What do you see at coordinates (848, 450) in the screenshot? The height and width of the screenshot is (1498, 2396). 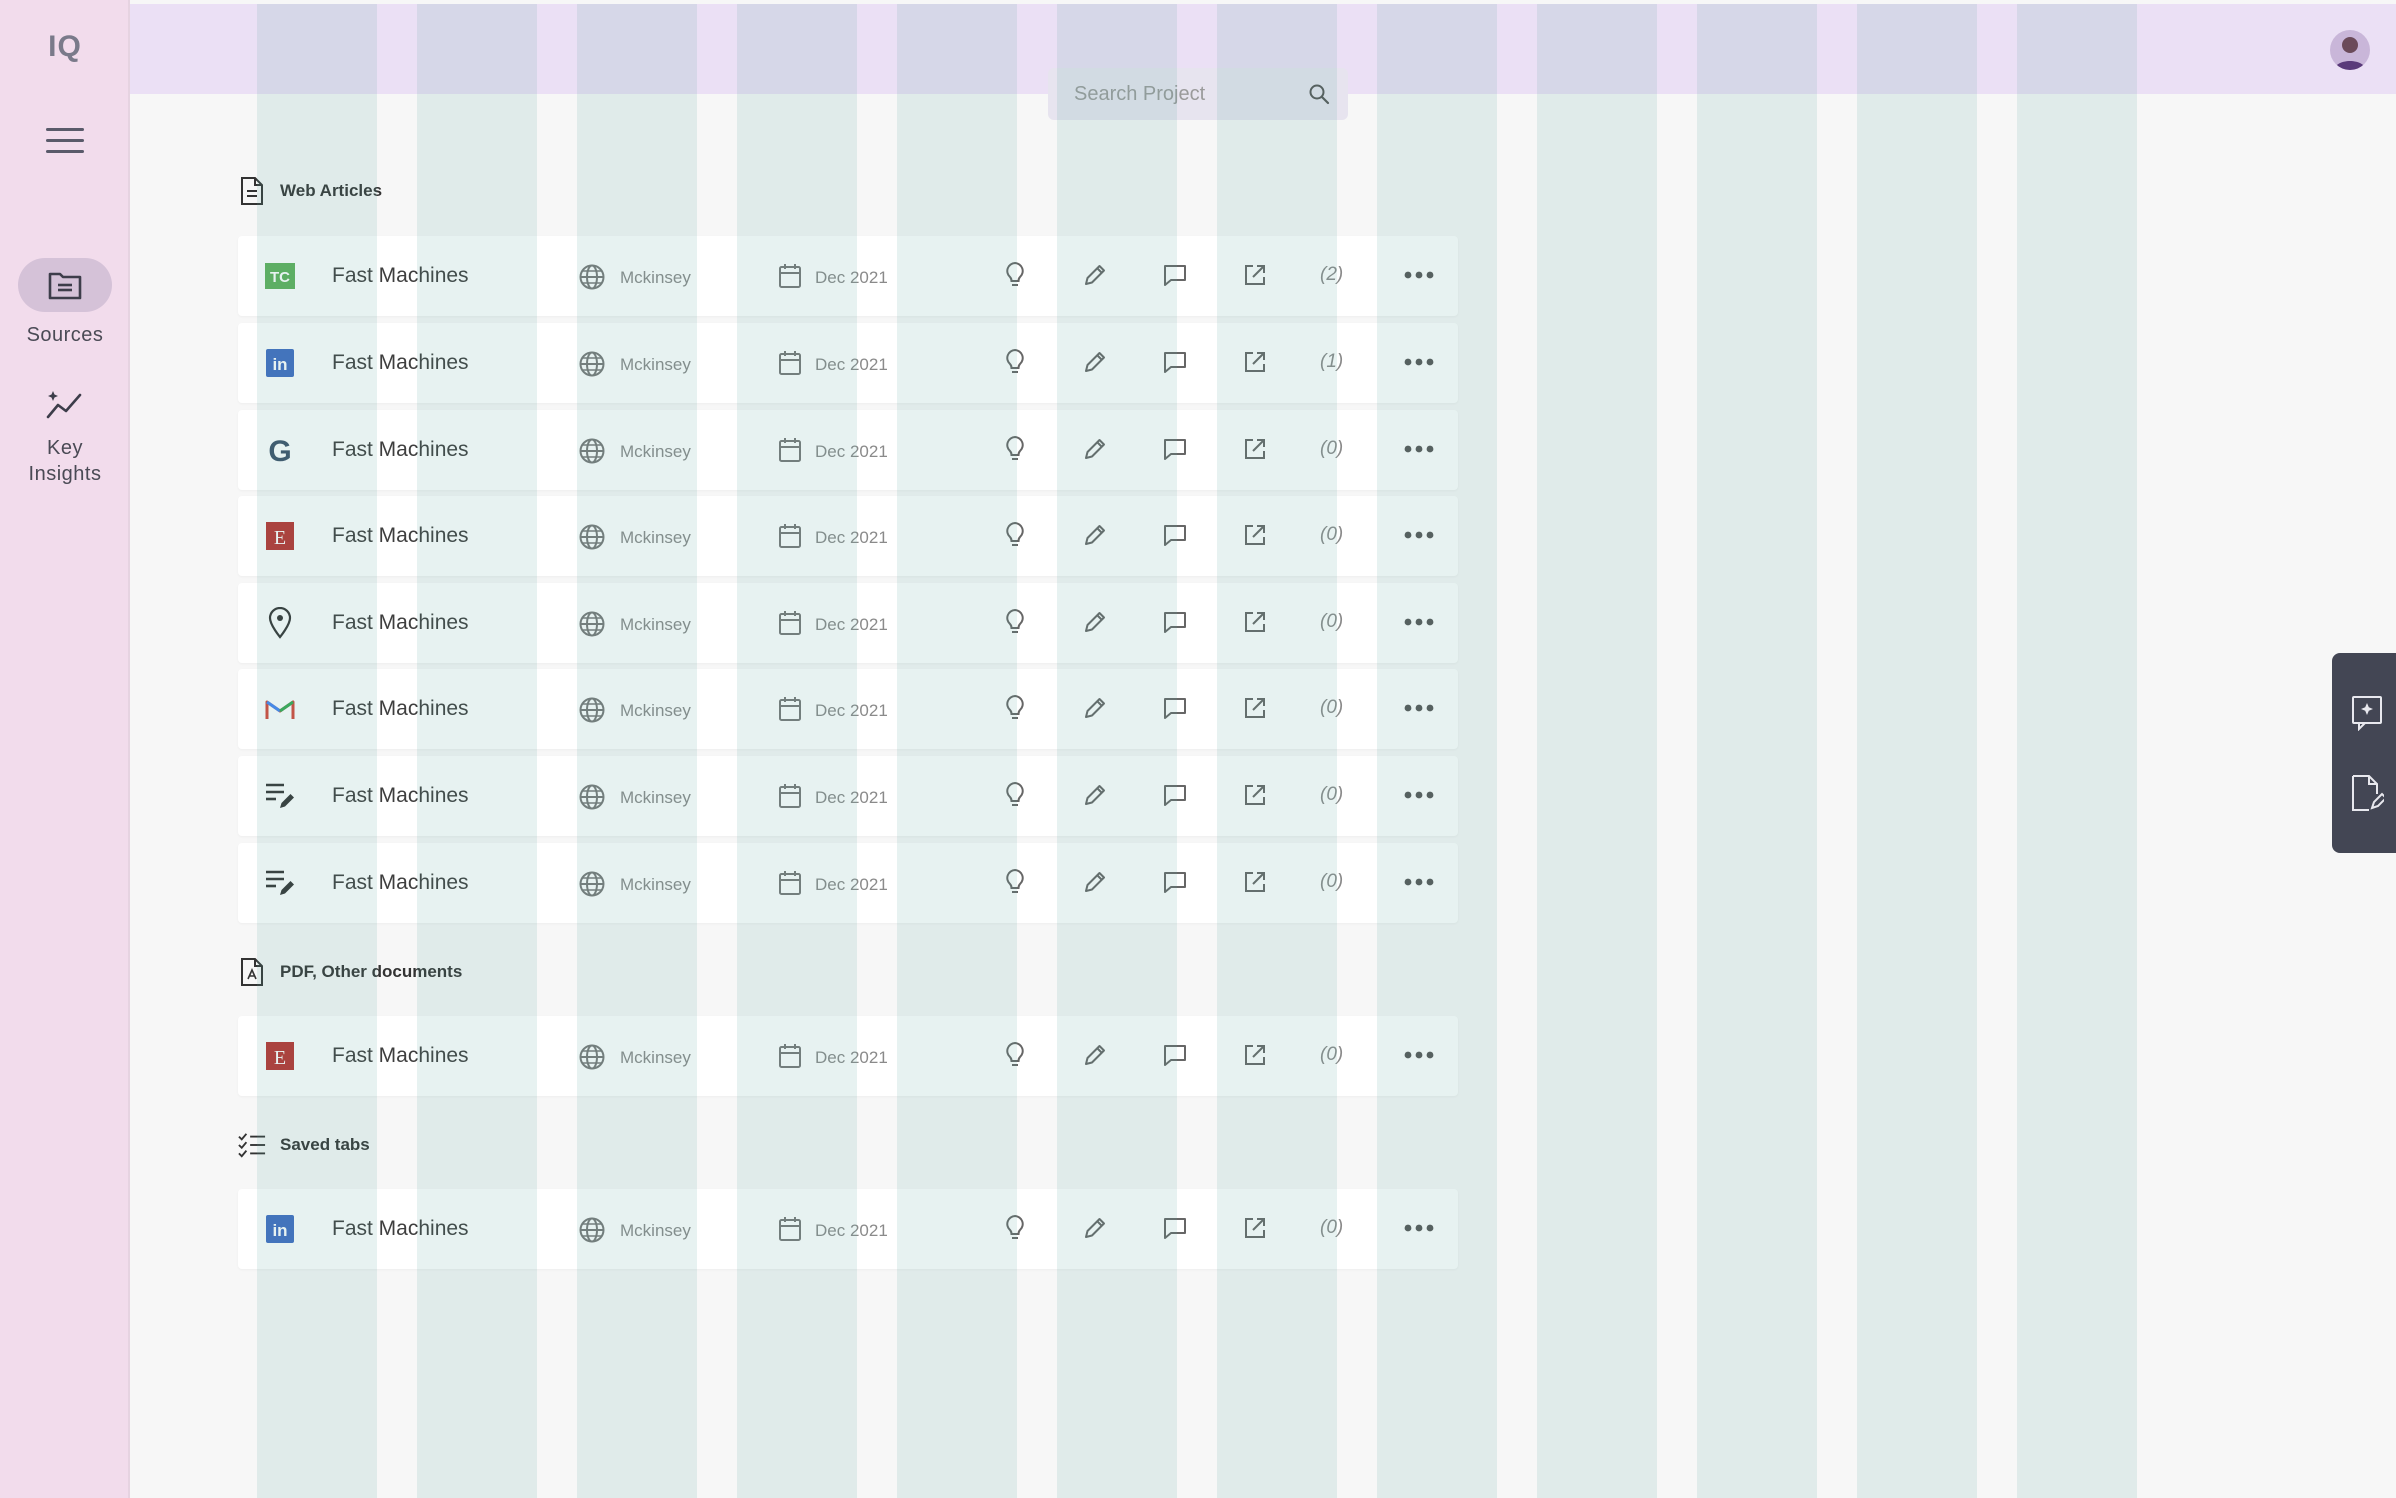 I see `source-row: G Fast Machines Mckinsey Dec 2021 (0)` at bounding box center [848, 450].